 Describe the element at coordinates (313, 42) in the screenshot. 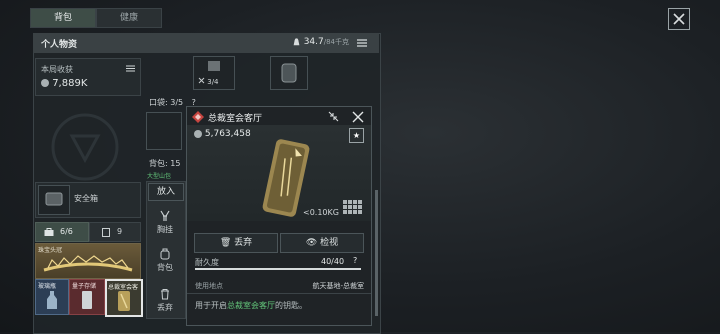

I see `weight-value: 34.7` at that location.